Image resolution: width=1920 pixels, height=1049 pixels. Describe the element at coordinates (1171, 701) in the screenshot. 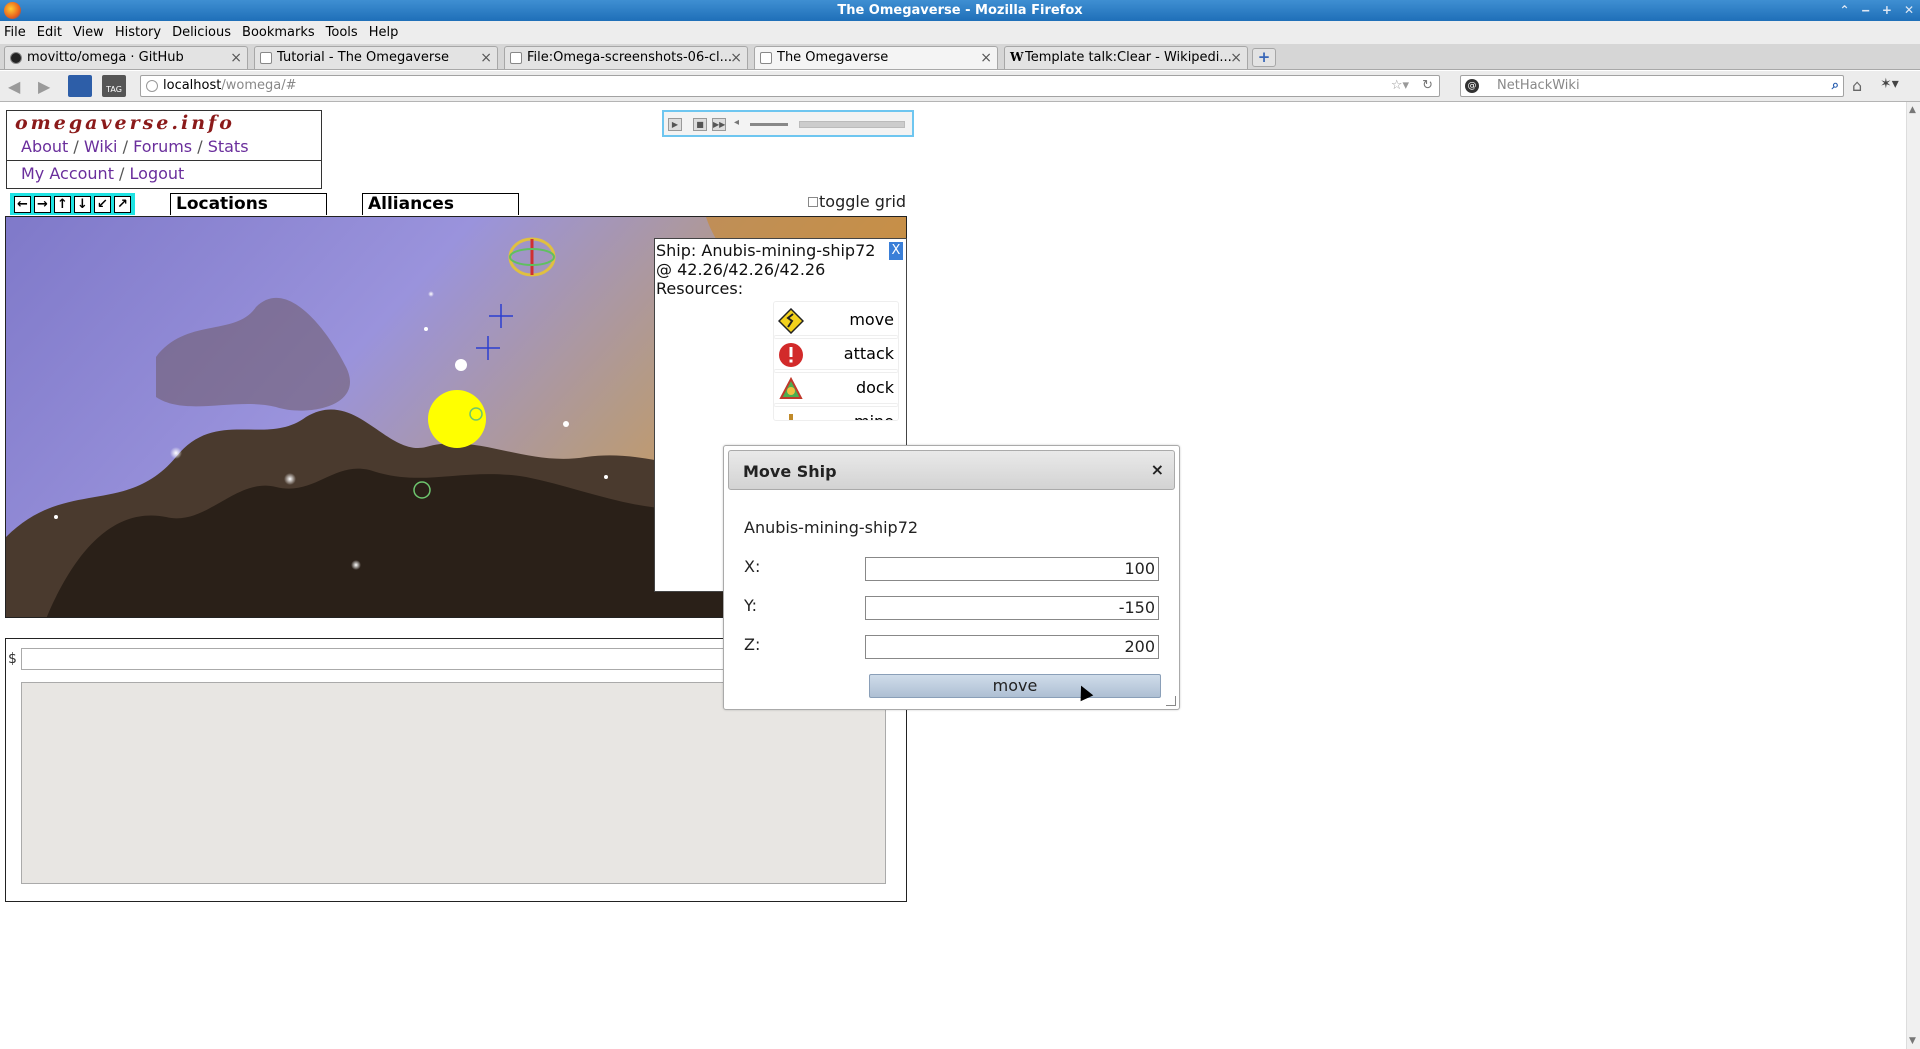

I see `resize-grip-icon` at that location.